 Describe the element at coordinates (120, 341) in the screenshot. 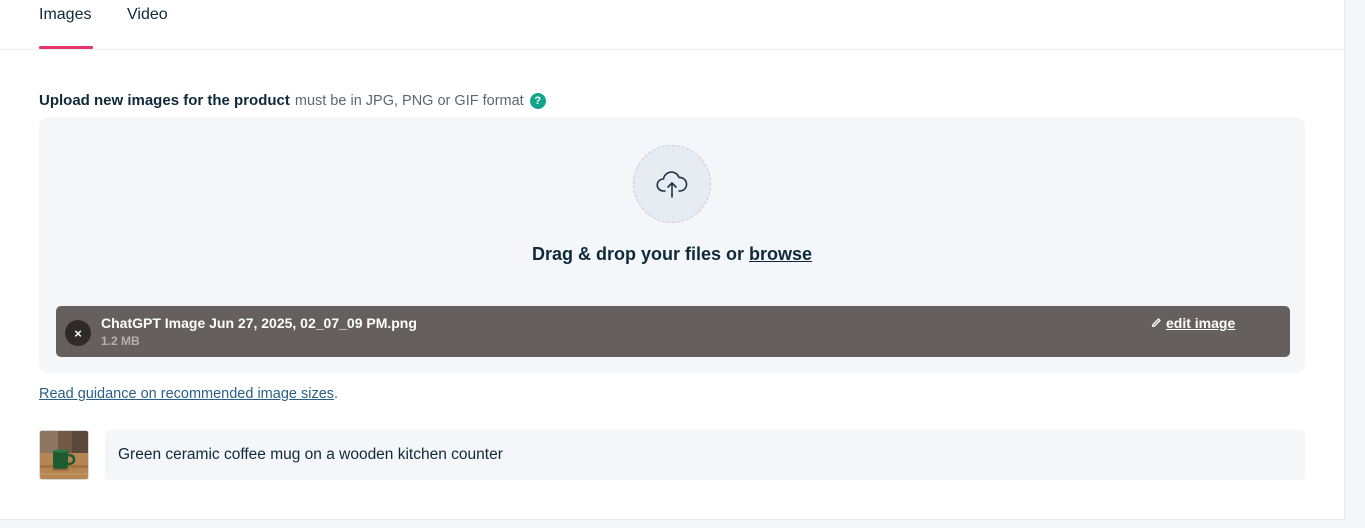

I see `file-size: 1.2 MB` at that location.